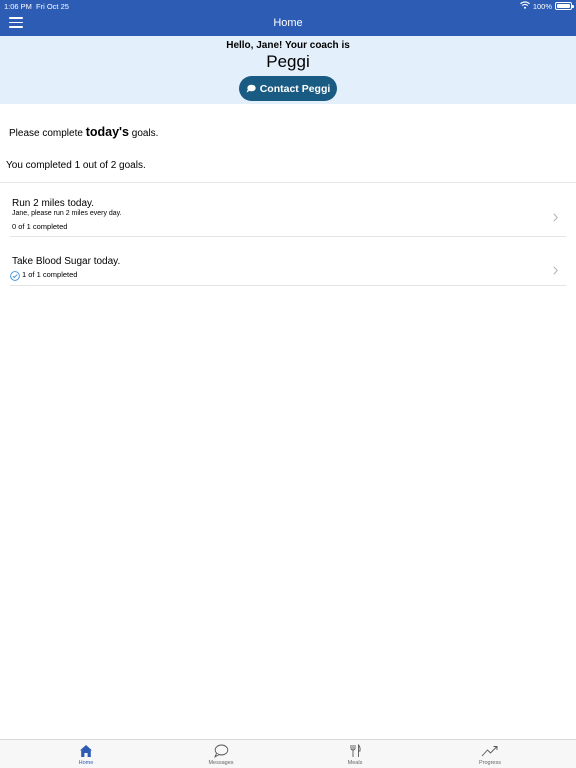  Describe the element at coordinates (288, 45) in the screenshot. I see `coach-greeting: Hello, Jane! Your coach is` at that location.